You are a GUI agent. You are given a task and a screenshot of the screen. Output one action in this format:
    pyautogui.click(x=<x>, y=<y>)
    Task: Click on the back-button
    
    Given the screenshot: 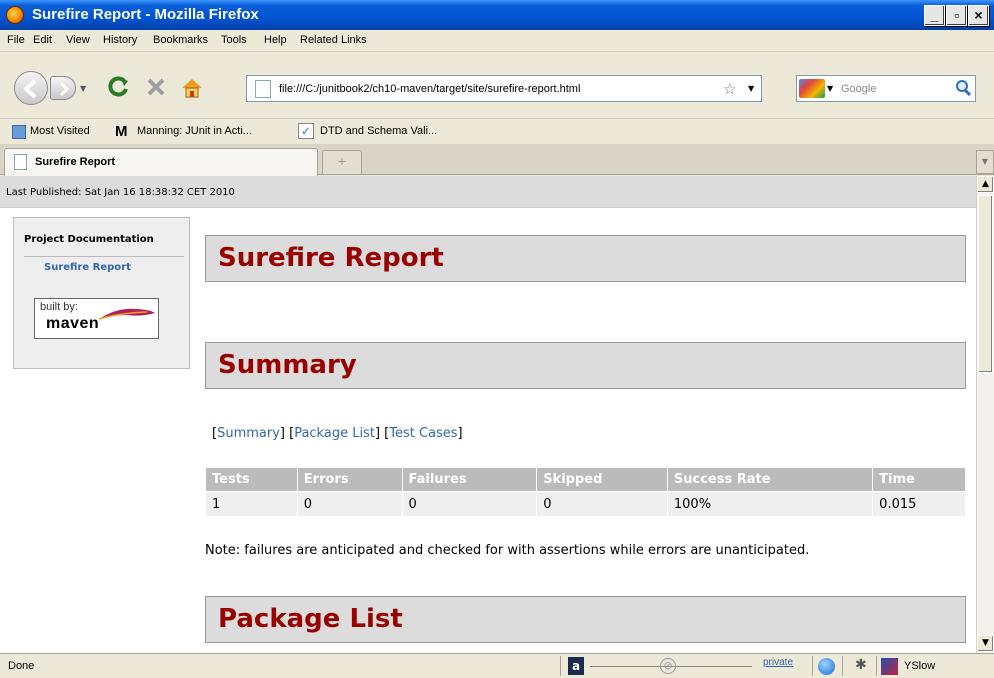 What is the action you would take?
    pyautogui.click(x=31, y=88)
    